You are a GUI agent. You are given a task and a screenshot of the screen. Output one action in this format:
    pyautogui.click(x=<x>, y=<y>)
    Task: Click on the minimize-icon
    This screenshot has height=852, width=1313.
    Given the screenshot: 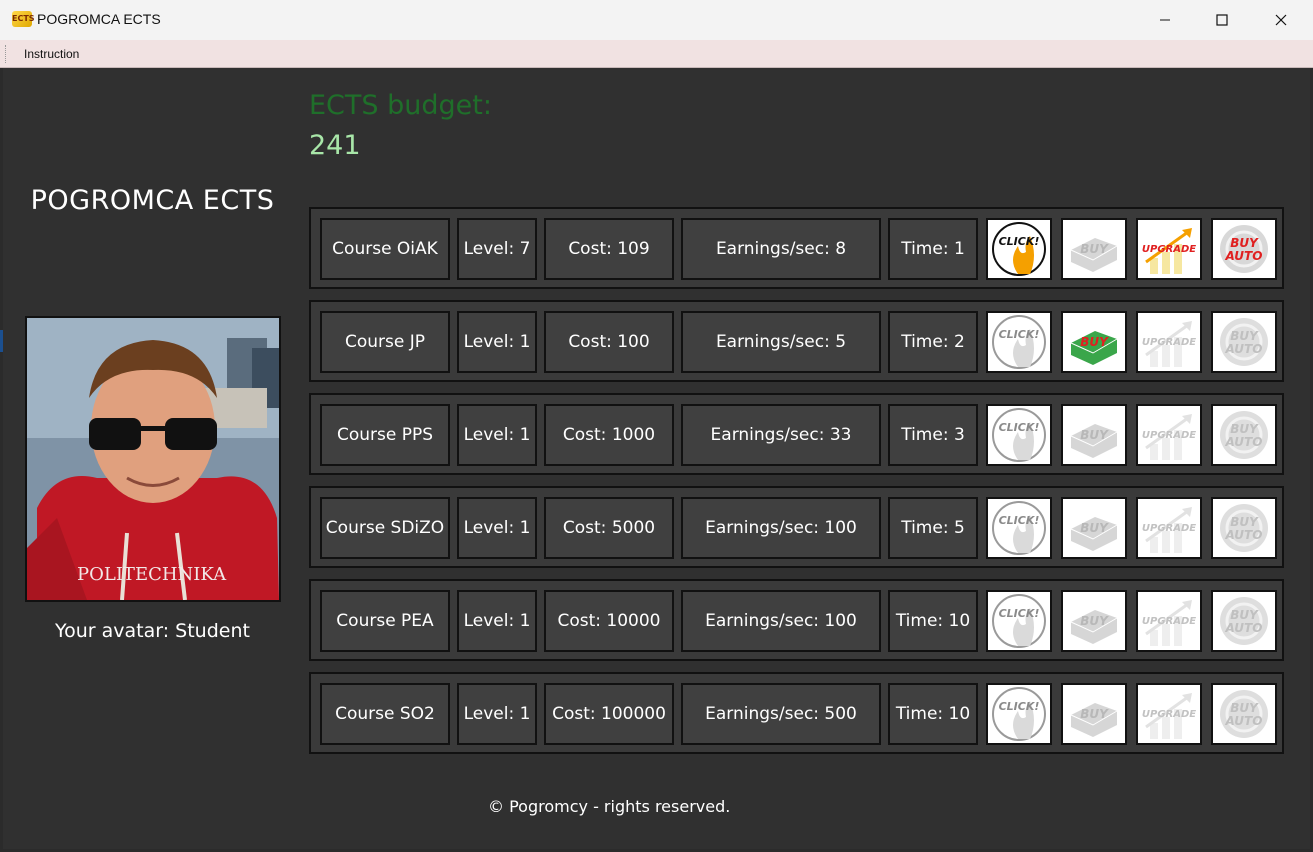 What is the action you would take?
    pyautogui.click(x=1165, y=20)
    